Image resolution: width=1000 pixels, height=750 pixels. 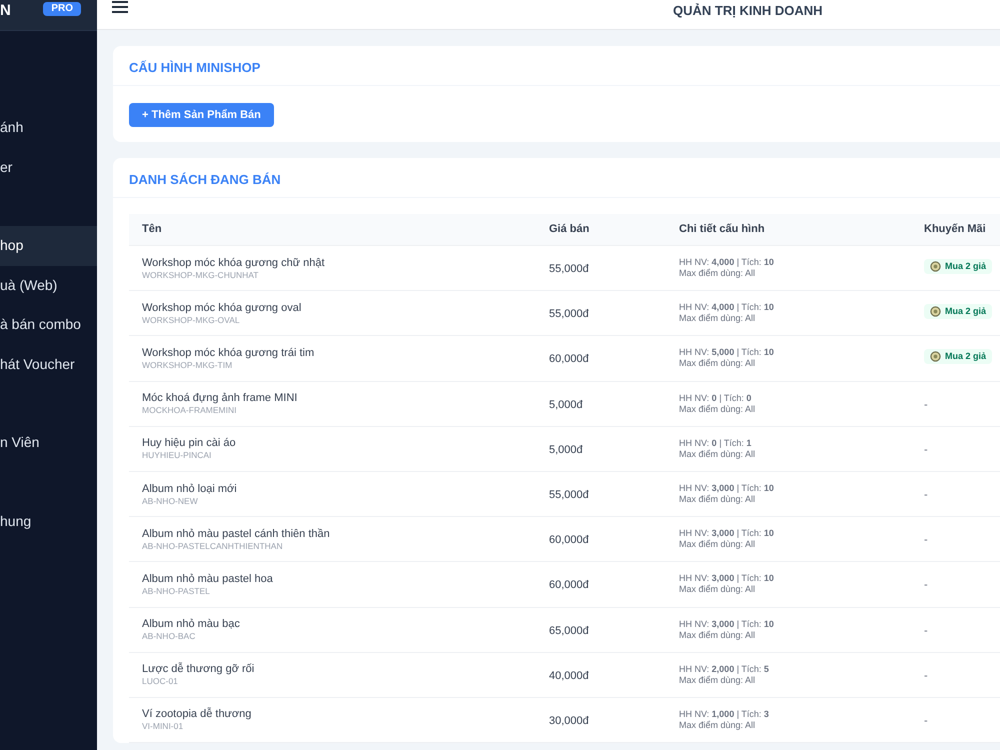 What do you see at coordinates (48, 285) in the screenshot?
I see `sidebar-item: uà (Web)` at bounding box center [48, 285].